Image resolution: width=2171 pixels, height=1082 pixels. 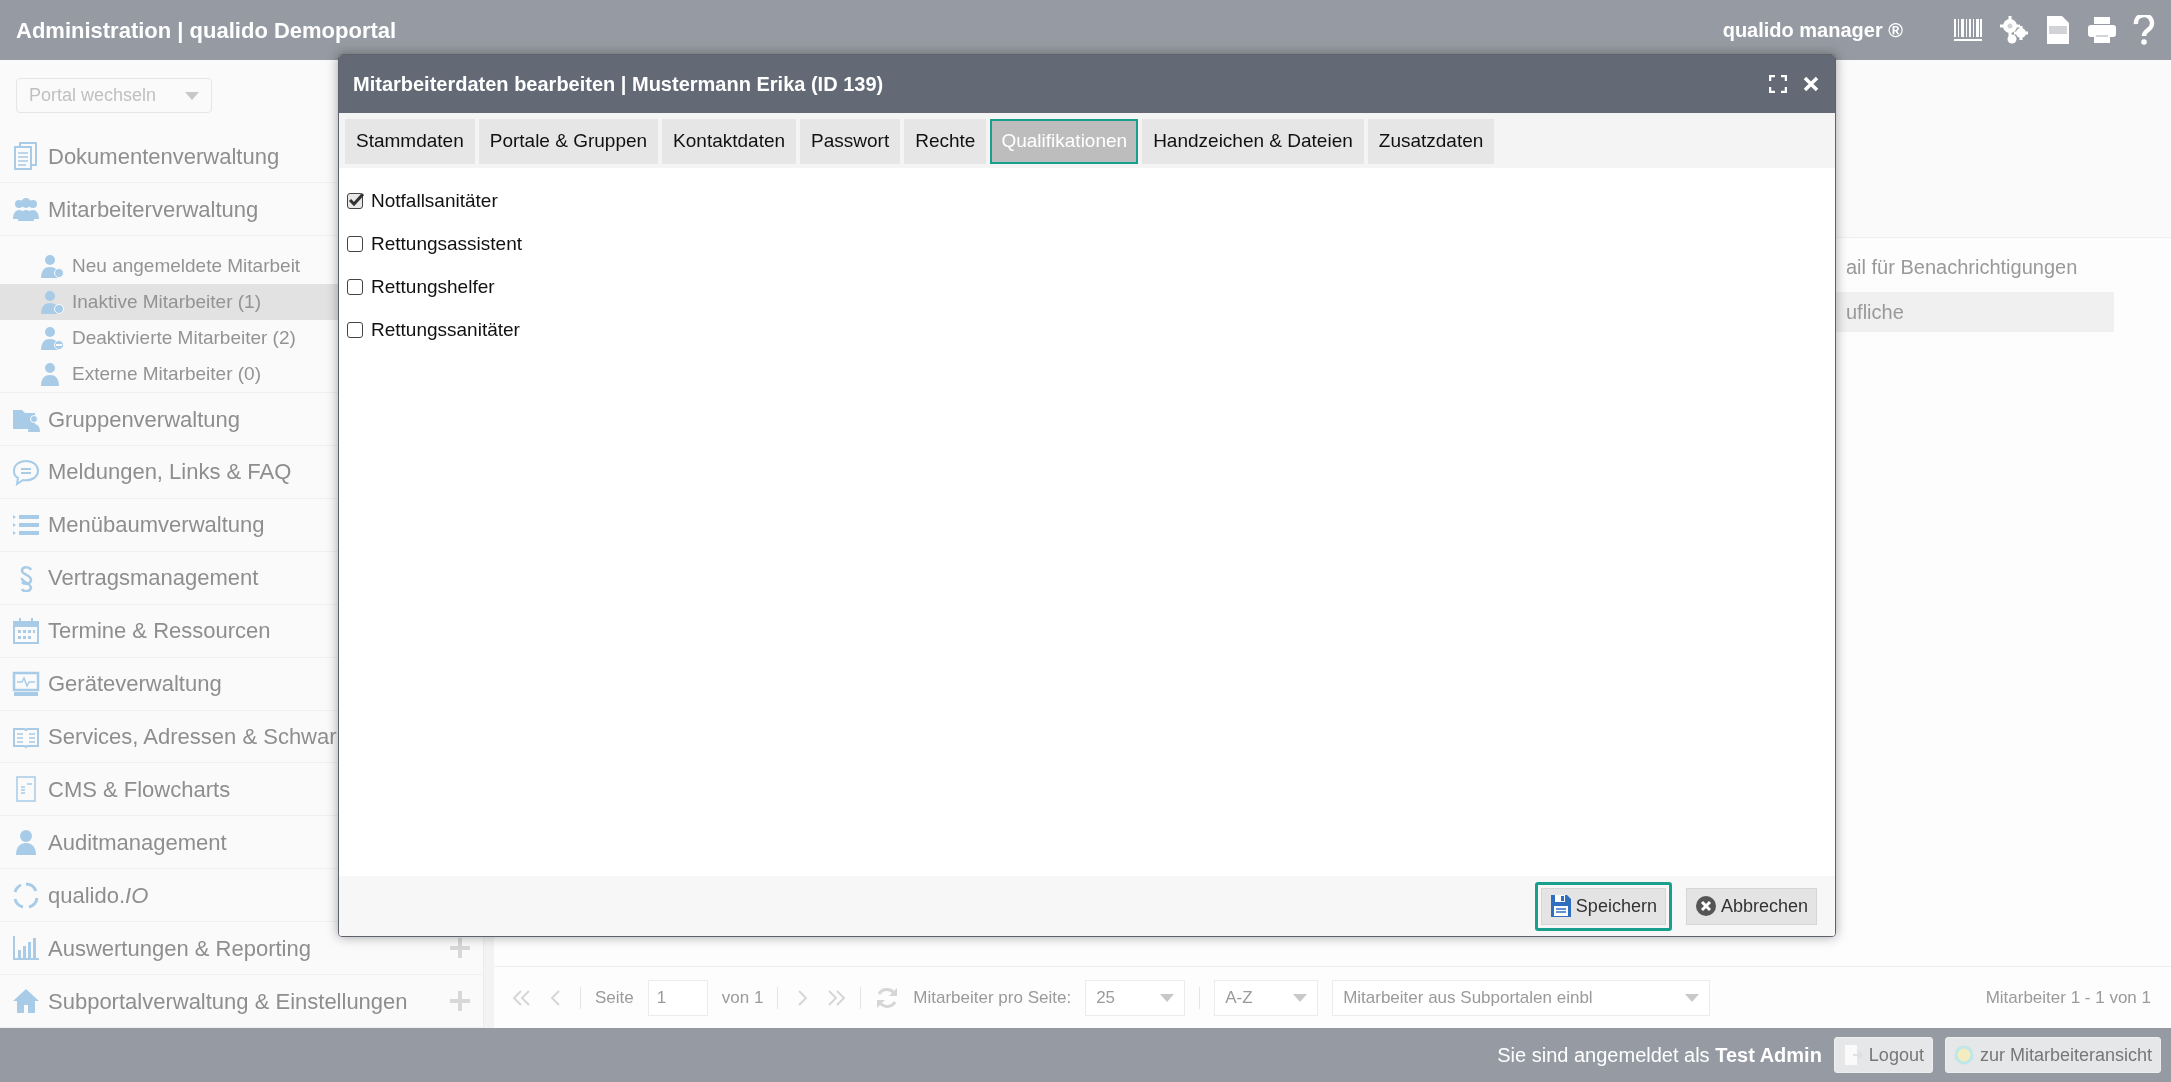 I want to click on app-title: Administration | qualido Demoportal, so click(x=206, y=30).